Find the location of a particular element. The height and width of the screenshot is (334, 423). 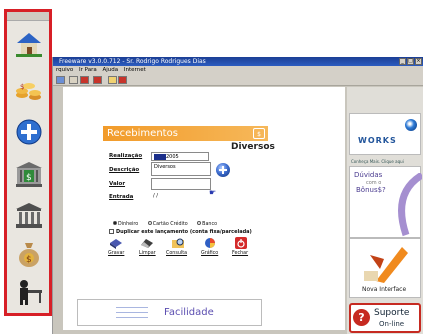

radio-banco is located at coordinates (199, 223).